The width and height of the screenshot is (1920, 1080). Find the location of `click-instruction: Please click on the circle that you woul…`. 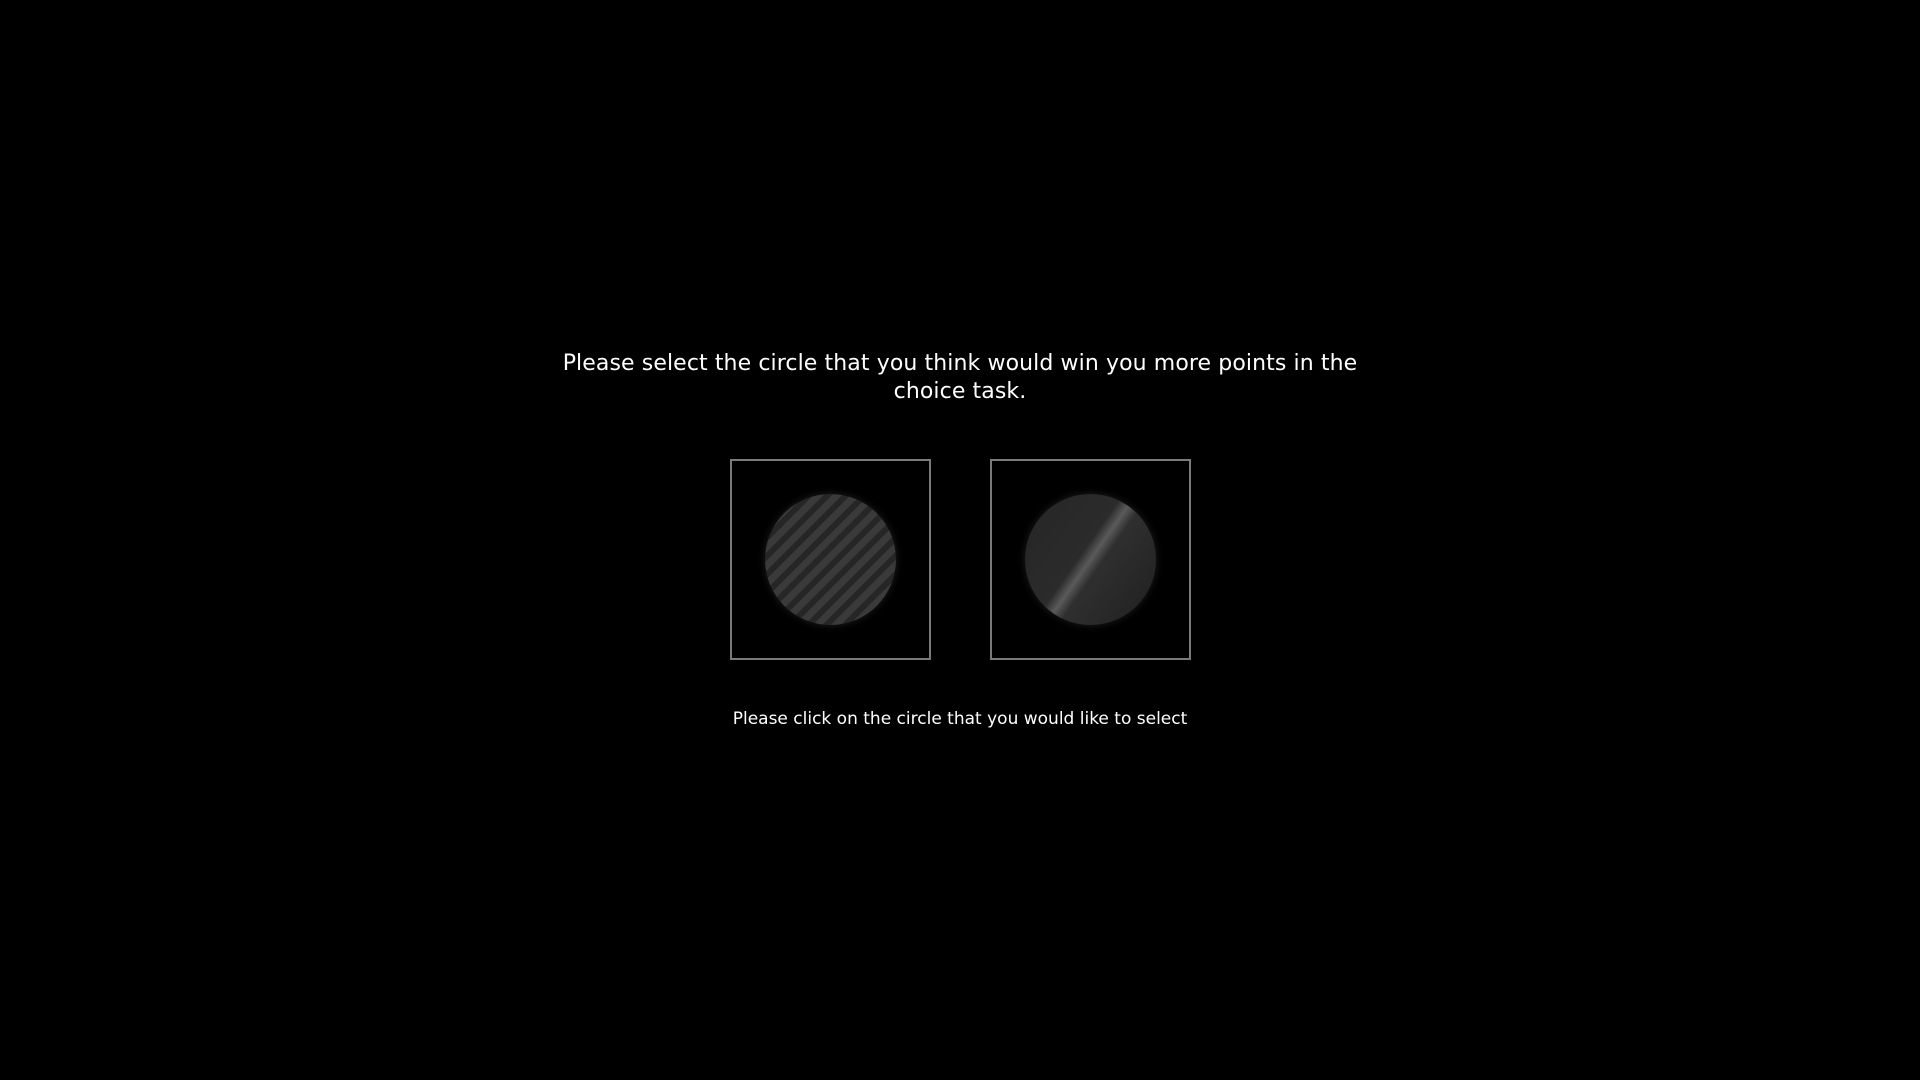

click-instruction: Please click on the circle that you woul… is located at coordinates (960, 719).